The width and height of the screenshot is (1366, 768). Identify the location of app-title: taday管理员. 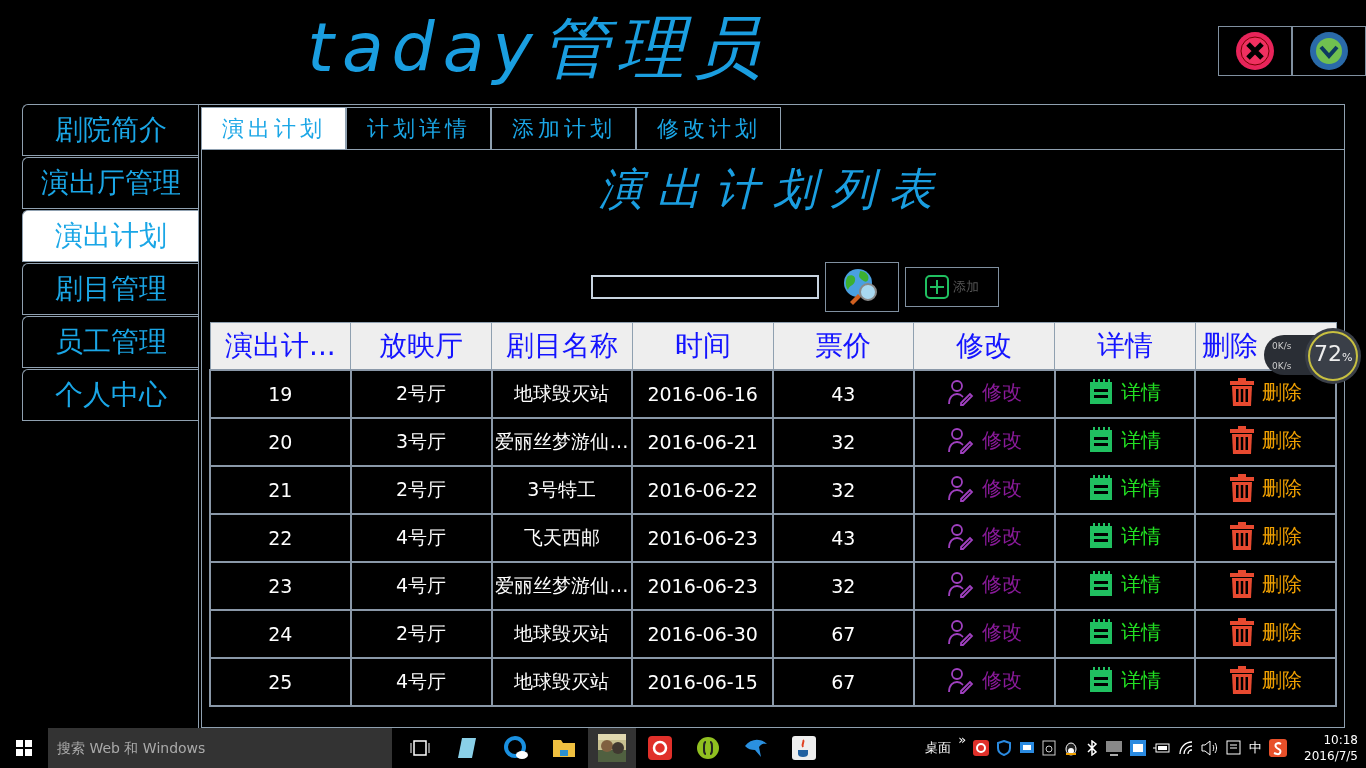
(538, 48).